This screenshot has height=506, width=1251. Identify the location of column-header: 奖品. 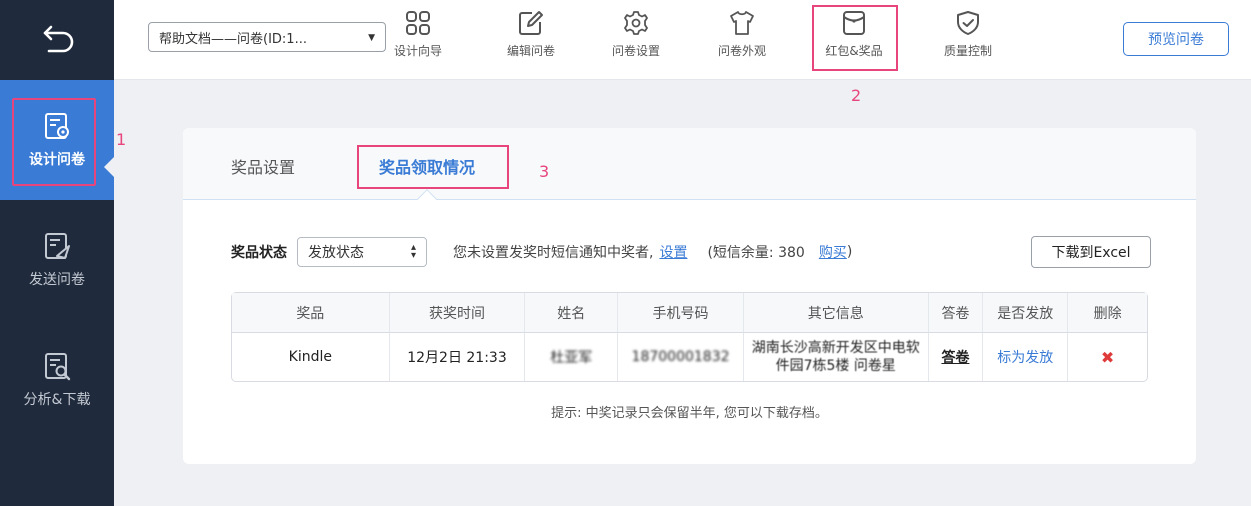
(311, 313).